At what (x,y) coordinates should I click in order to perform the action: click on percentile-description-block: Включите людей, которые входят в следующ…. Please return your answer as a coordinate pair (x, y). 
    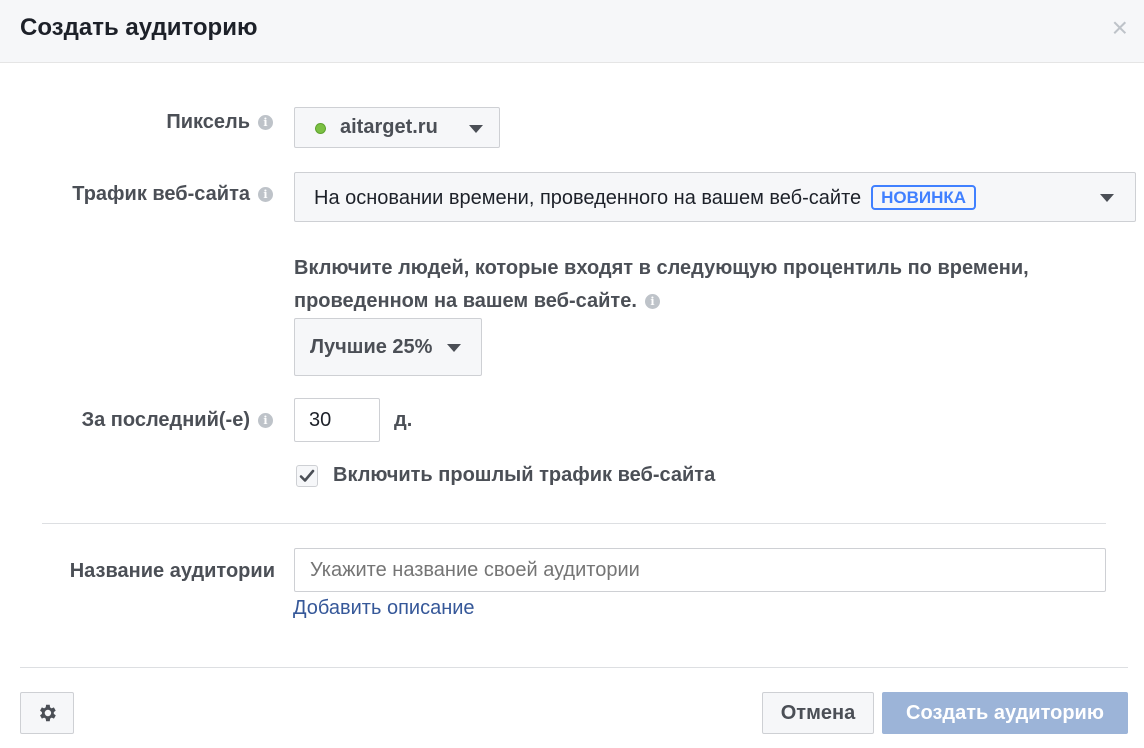
    Looking at the image, I should click on (704, 285).